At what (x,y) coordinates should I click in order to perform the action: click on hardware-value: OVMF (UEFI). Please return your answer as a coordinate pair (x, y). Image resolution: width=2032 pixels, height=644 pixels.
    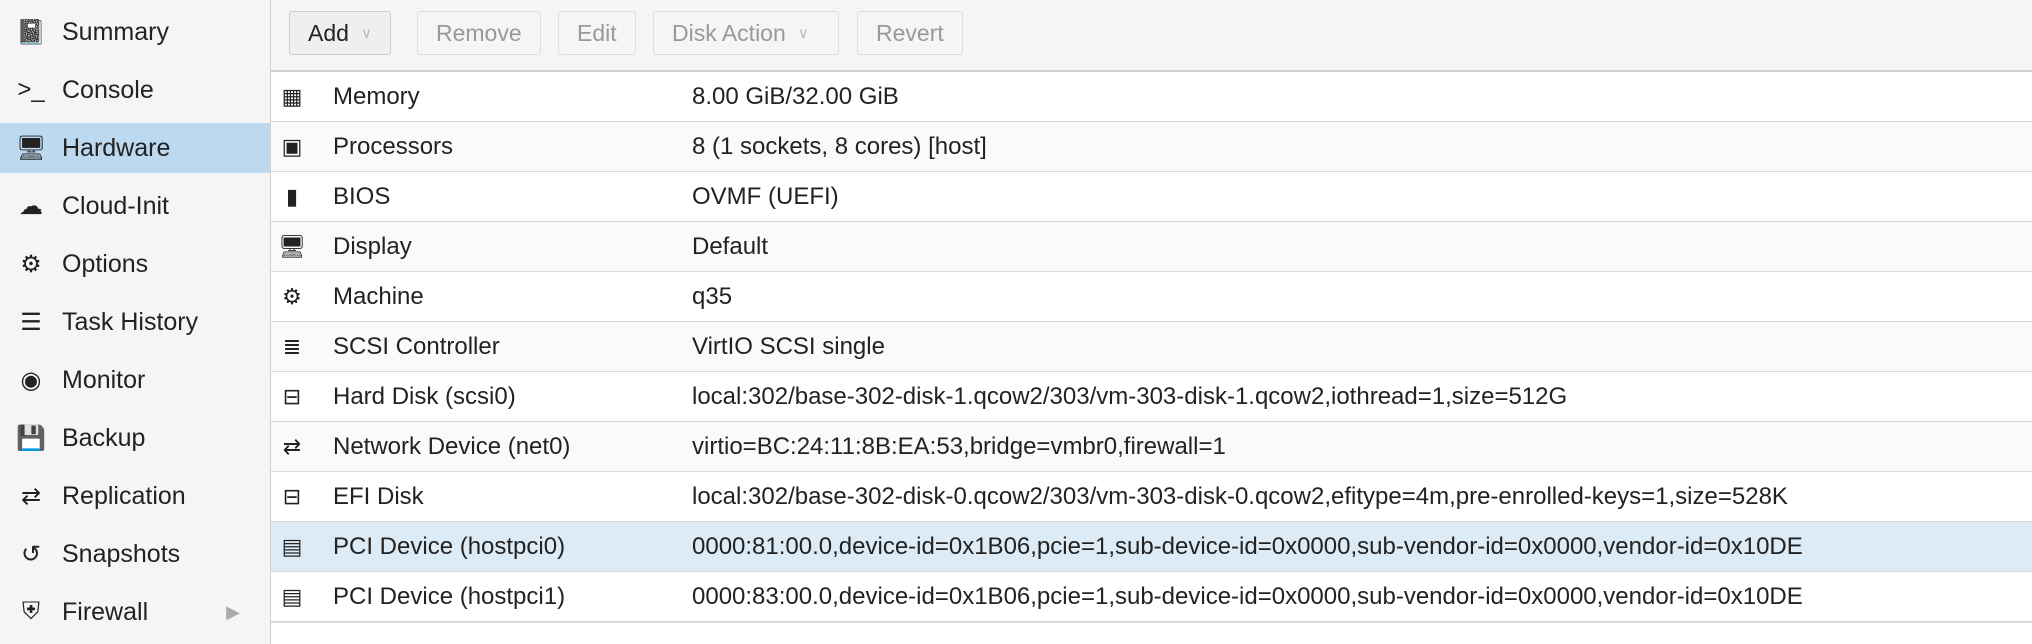
    Looking at the image, I should click on (765, 196).